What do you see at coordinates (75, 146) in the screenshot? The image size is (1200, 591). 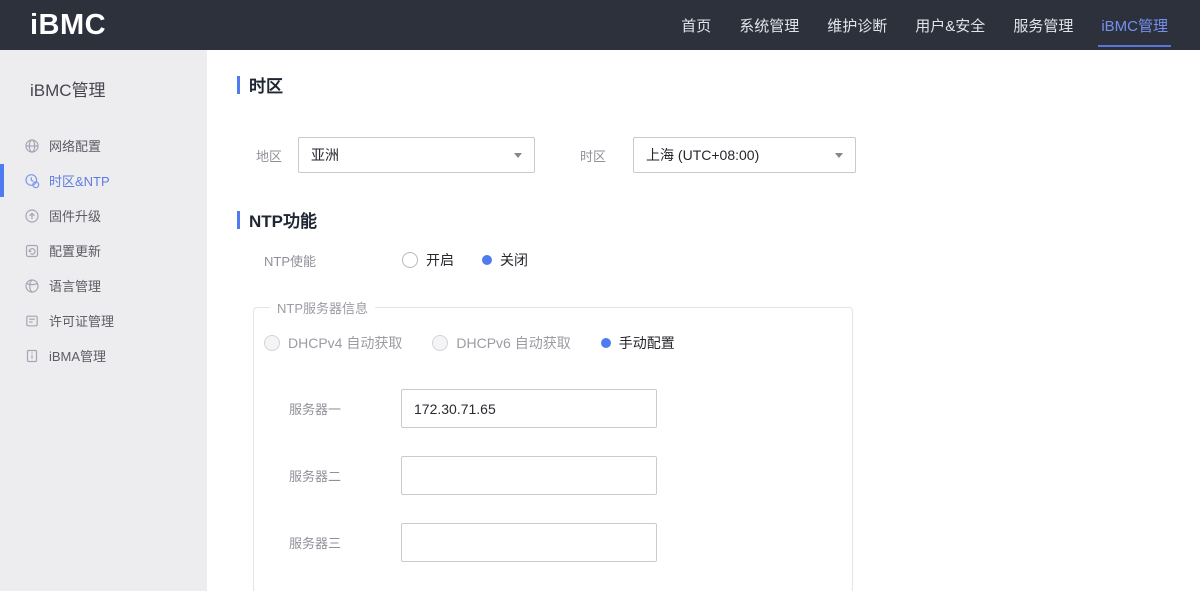 I see `sidebar-item-label: 网络配置` at bounding box center [75, 146].